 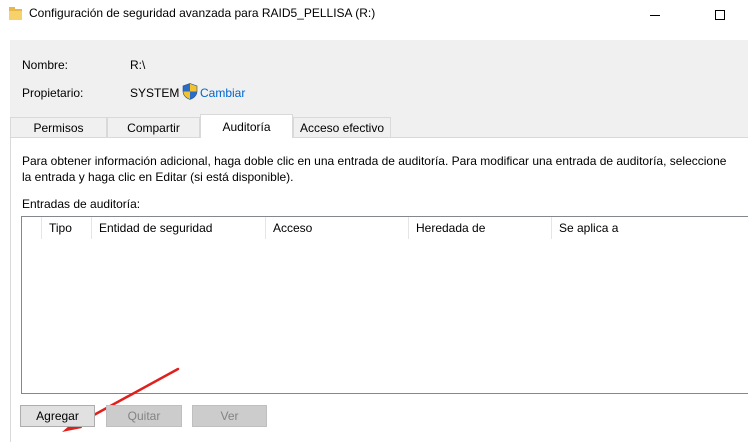 I want to click on tab-share: Compartir, so click(x=153, y=127).